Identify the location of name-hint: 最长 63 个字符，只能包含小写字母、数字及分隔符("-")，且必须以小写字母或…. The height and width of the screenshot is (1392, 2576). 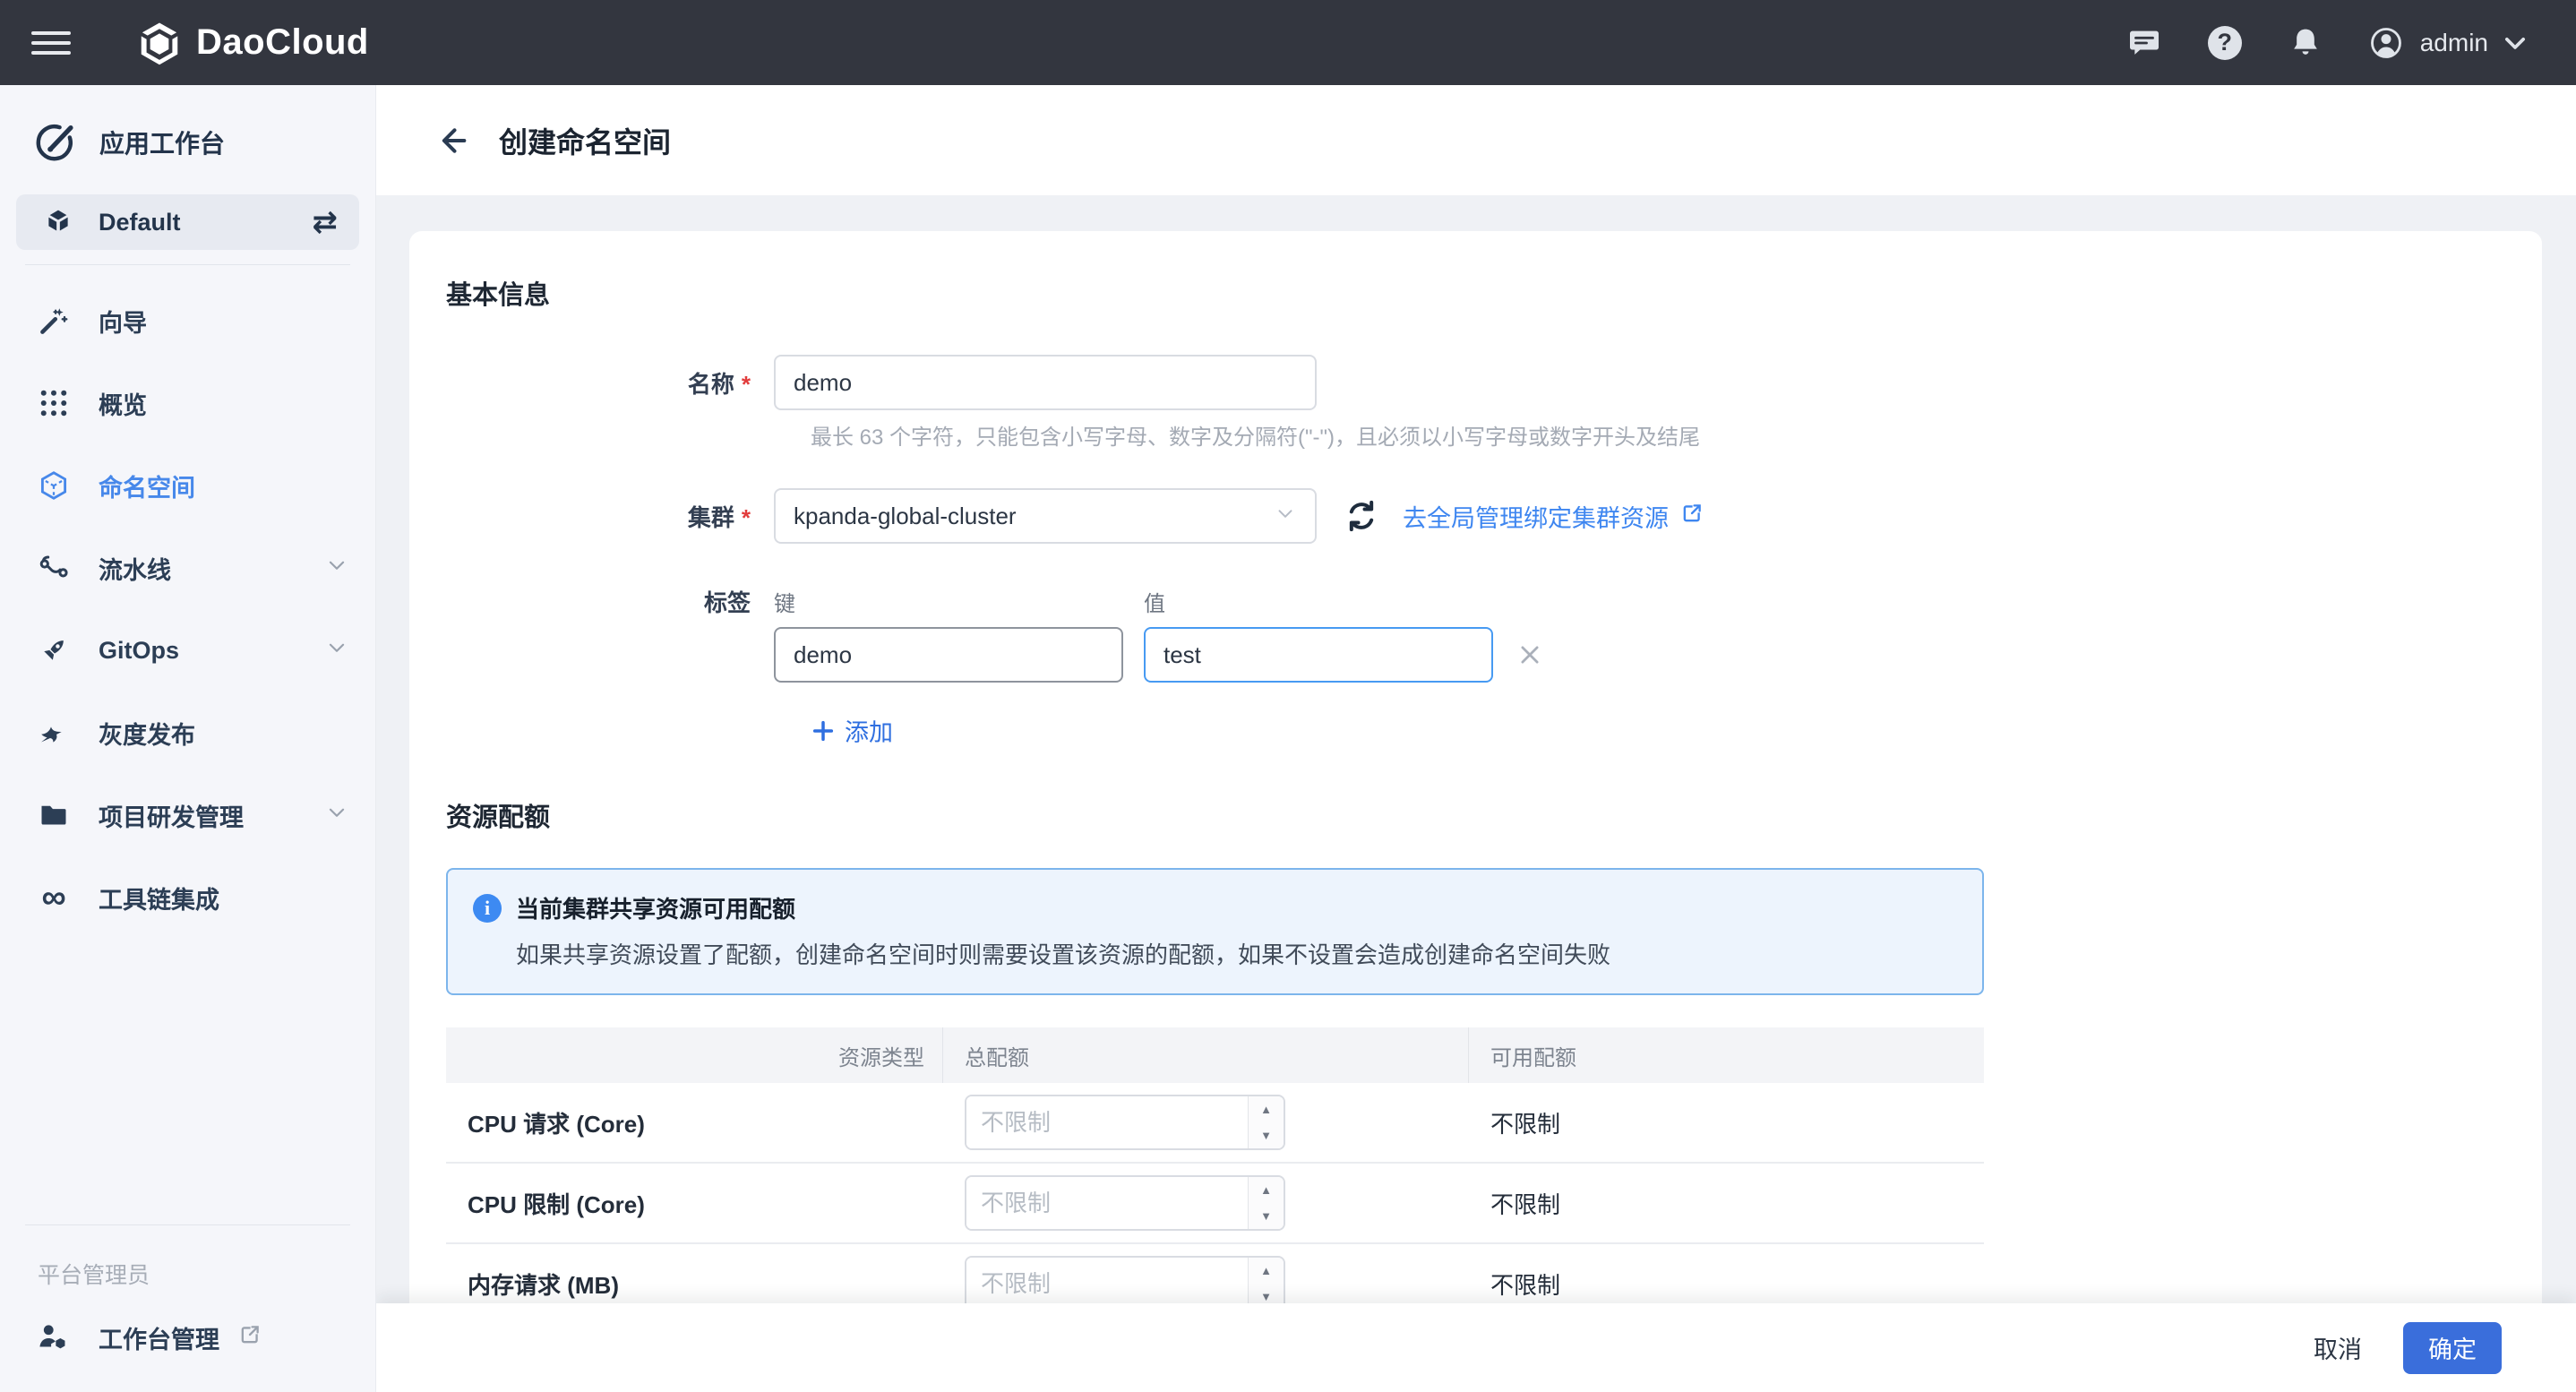
(1256, 437).